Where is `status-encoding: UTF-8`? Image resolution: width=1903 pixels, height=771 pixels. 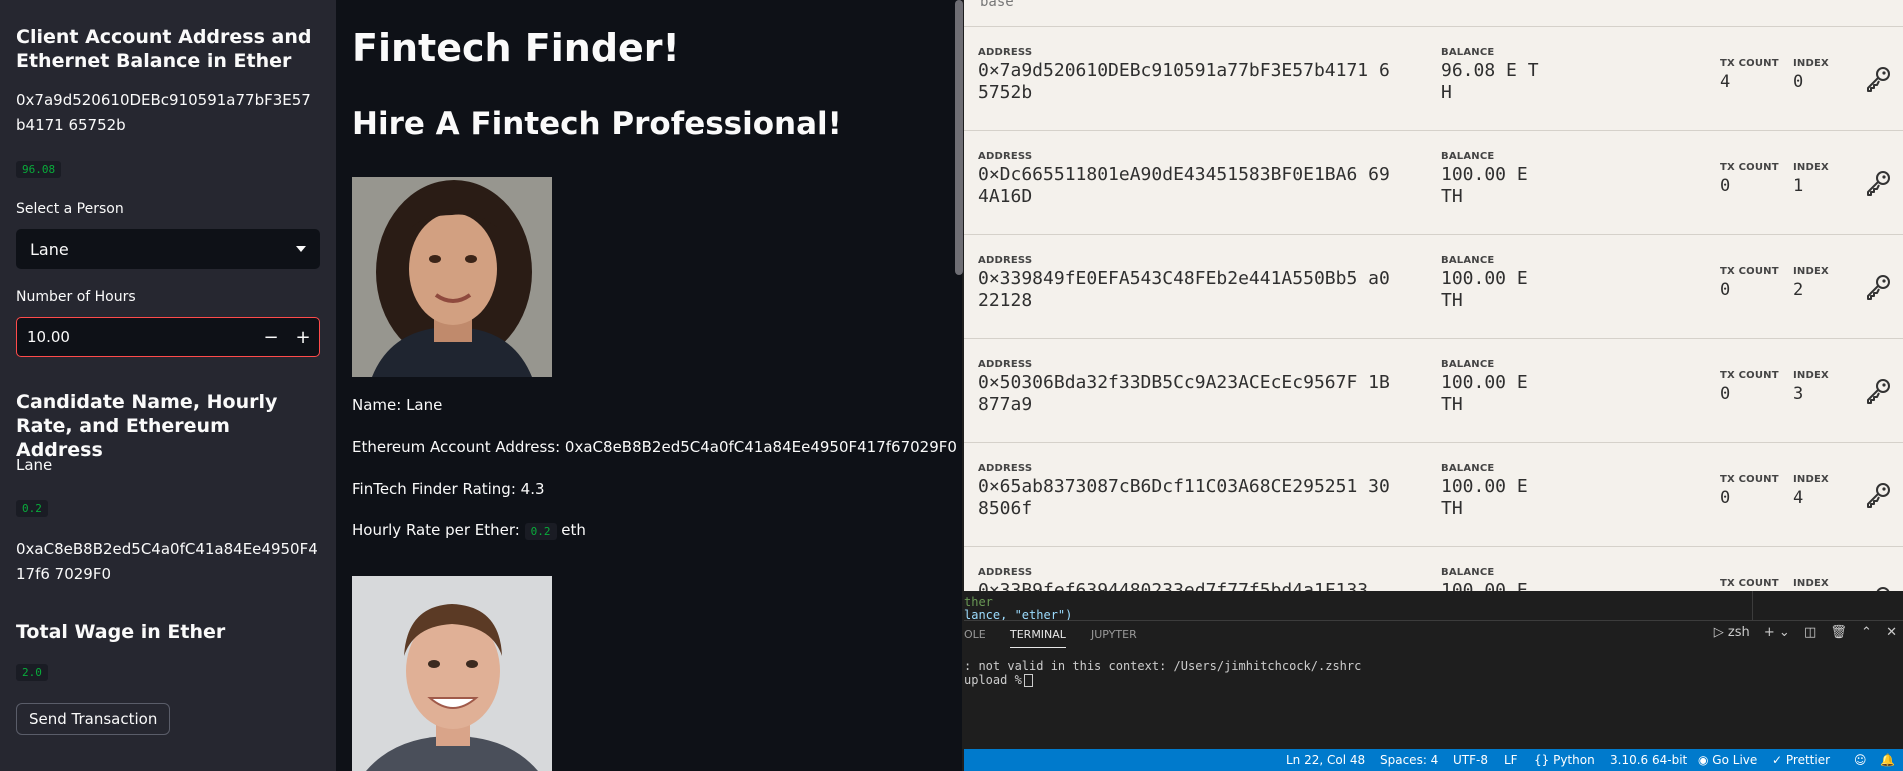 status-encoding: UTF-8 is located at coordinates (1470, 760).